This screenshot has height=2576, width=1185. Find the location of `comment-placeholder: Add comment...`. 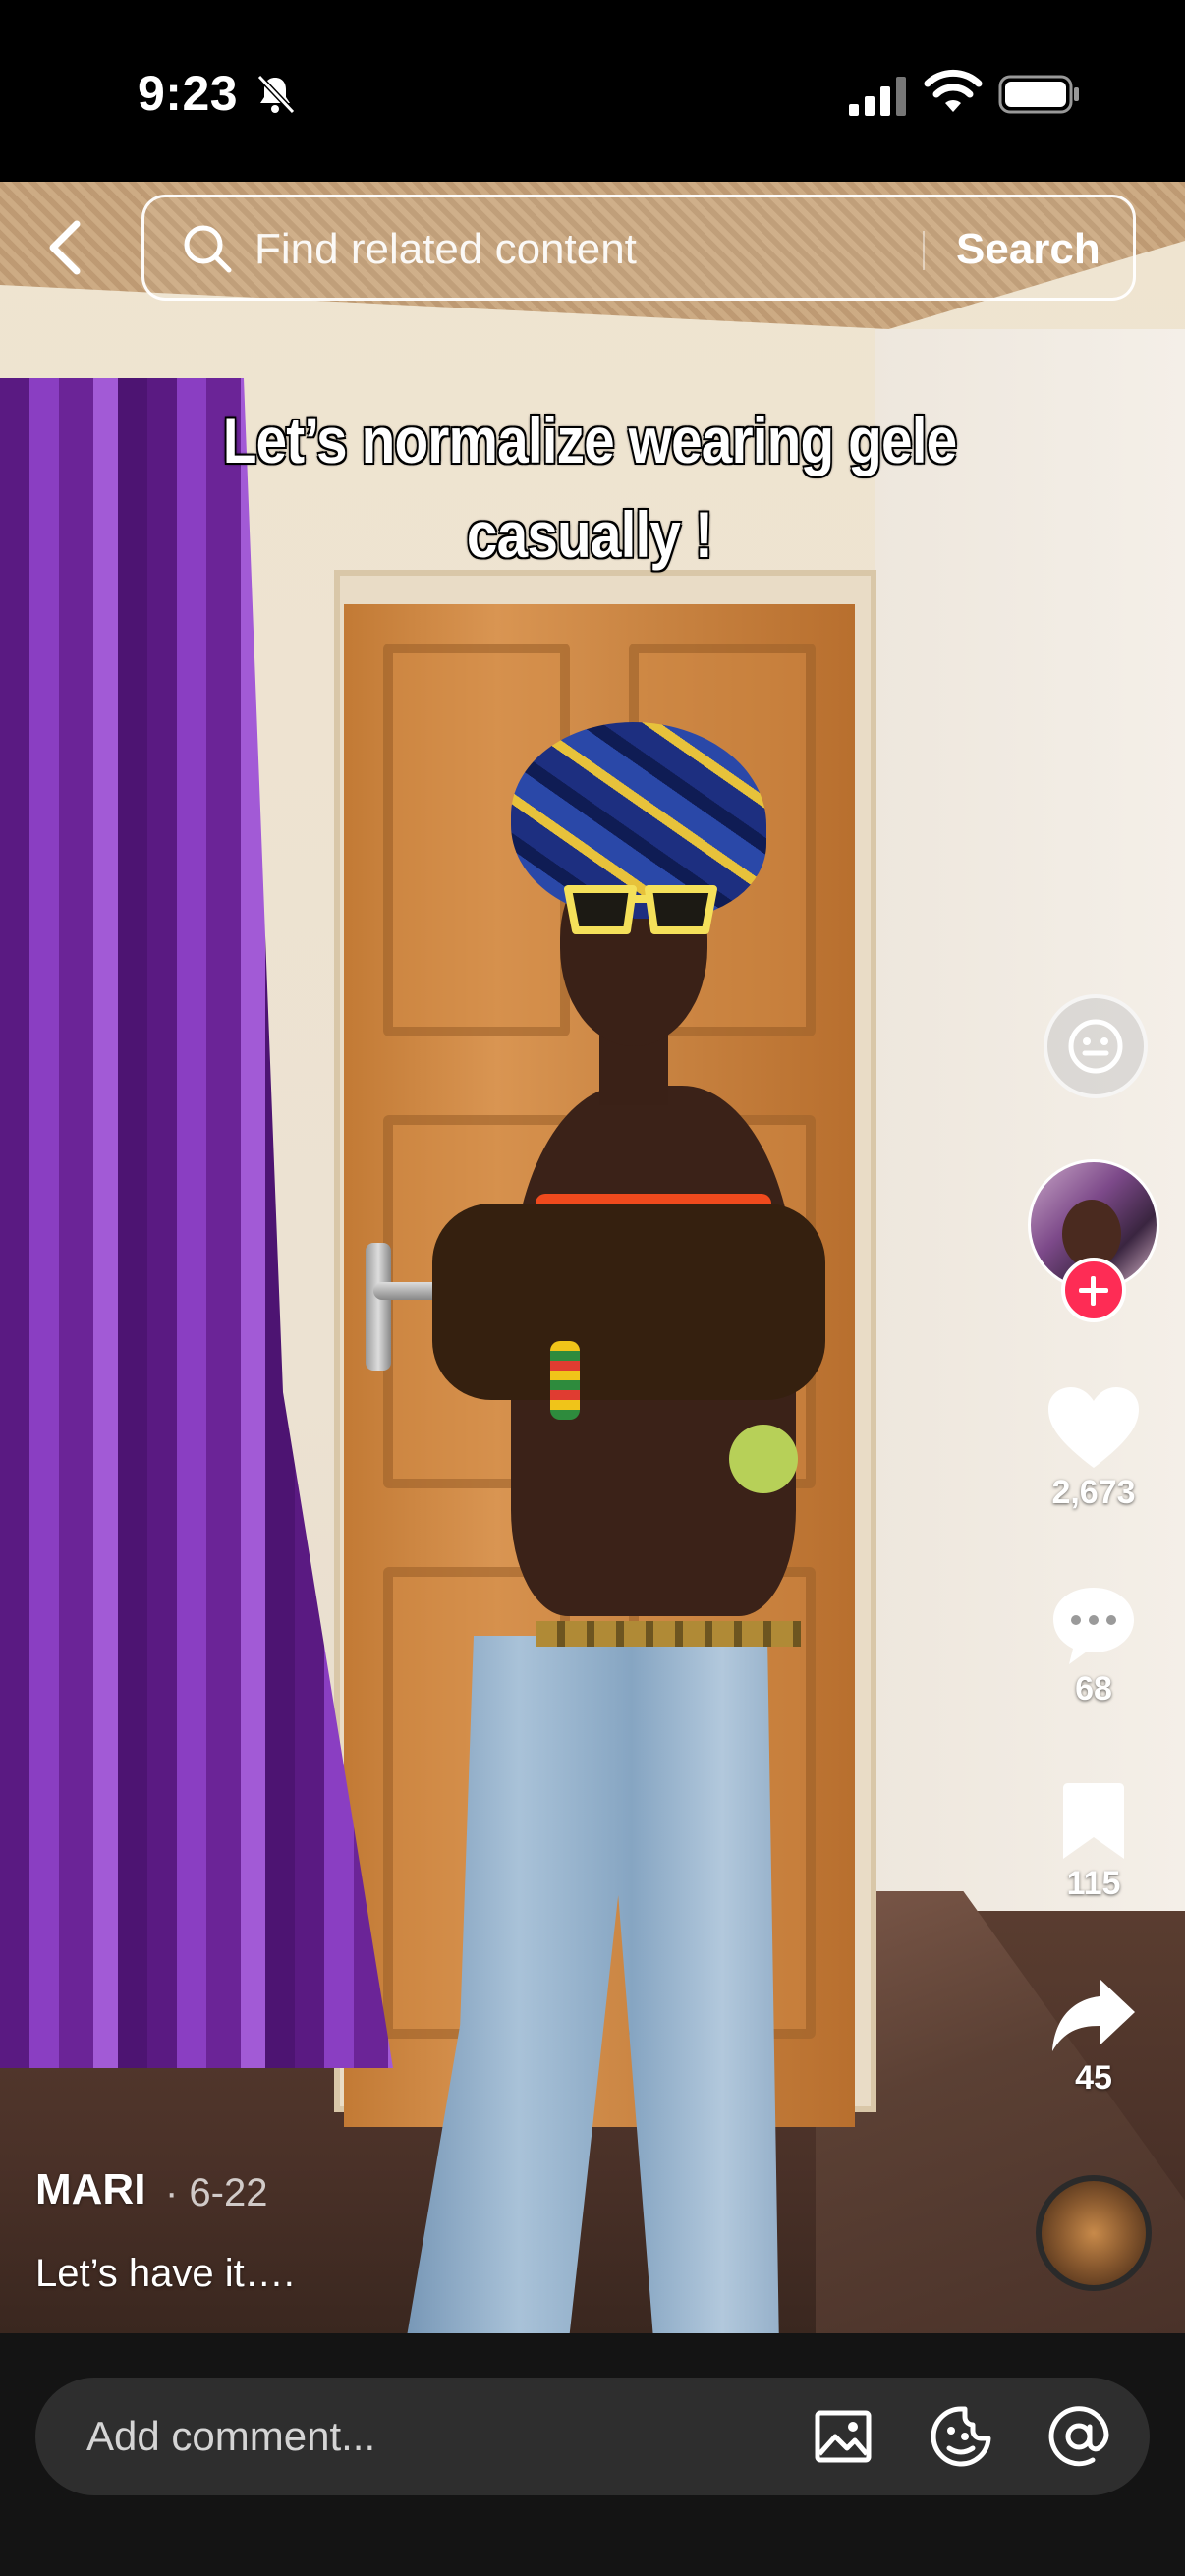

comment-placeholder: Add comment... is located at coordinates (231, 2436).